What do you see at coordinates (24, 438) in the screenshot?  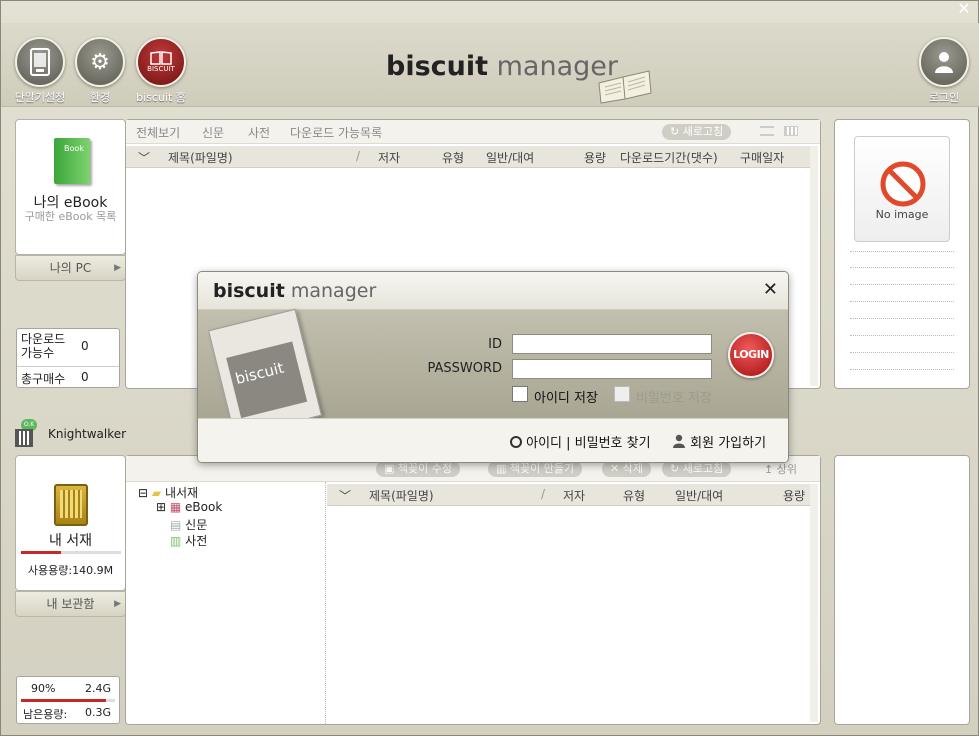 I see `device-body-icon` at bounding box center [24, 438].